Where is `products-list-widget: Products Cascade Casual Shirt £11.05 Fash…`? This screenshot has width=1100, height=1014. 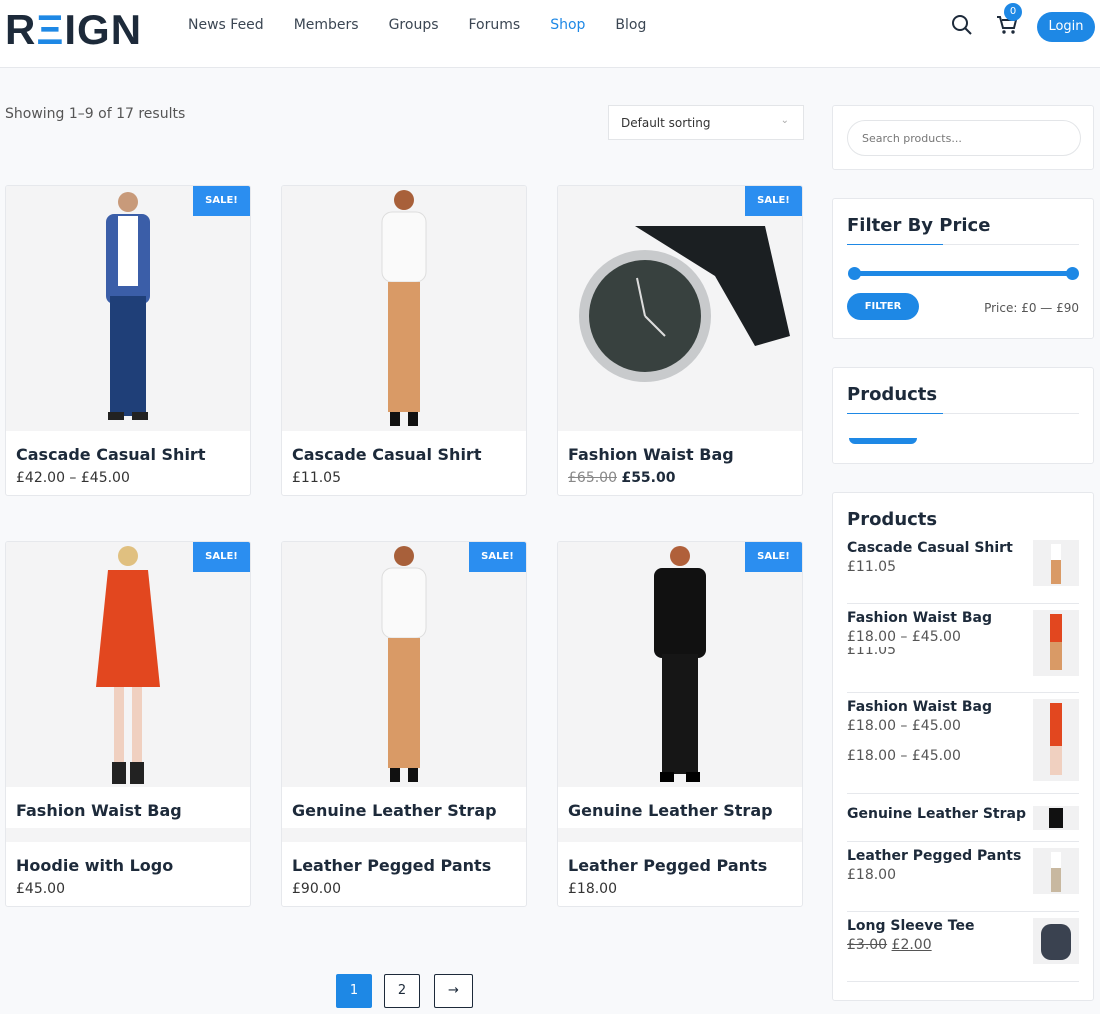
products-list-widget: Products Cascade Casual Shirt £11.05 Fash… is located at coordinates (963, 746).